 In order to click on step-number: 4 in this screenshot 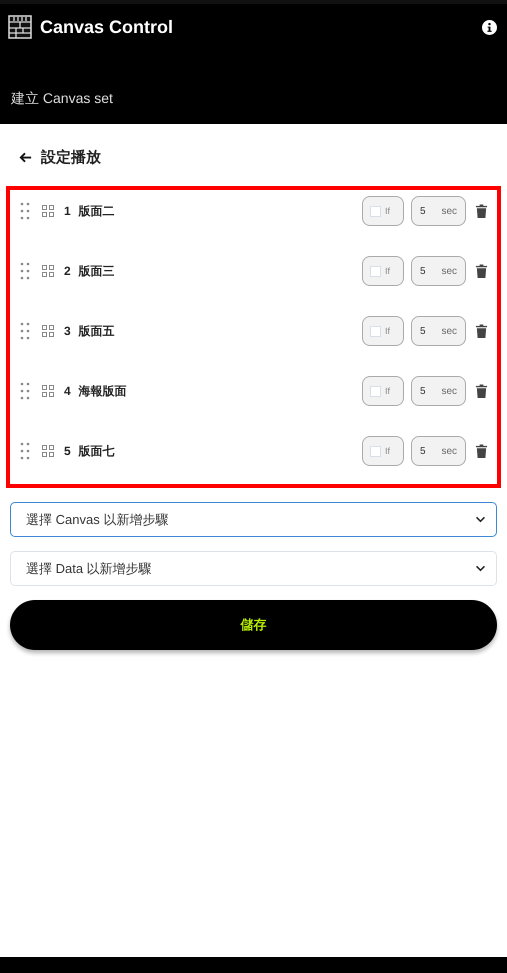, I will do `click(67, 391)`.